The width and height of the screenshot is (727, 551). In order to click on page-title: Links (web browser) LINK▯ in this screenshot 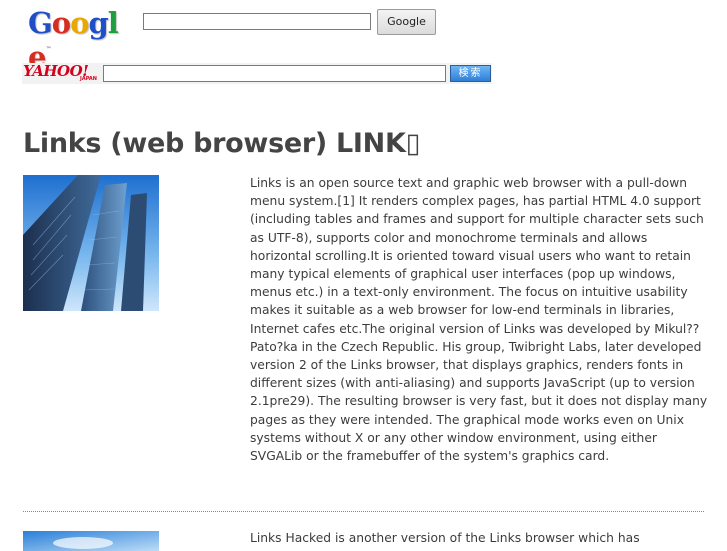, I will do `click(222, 143)`.